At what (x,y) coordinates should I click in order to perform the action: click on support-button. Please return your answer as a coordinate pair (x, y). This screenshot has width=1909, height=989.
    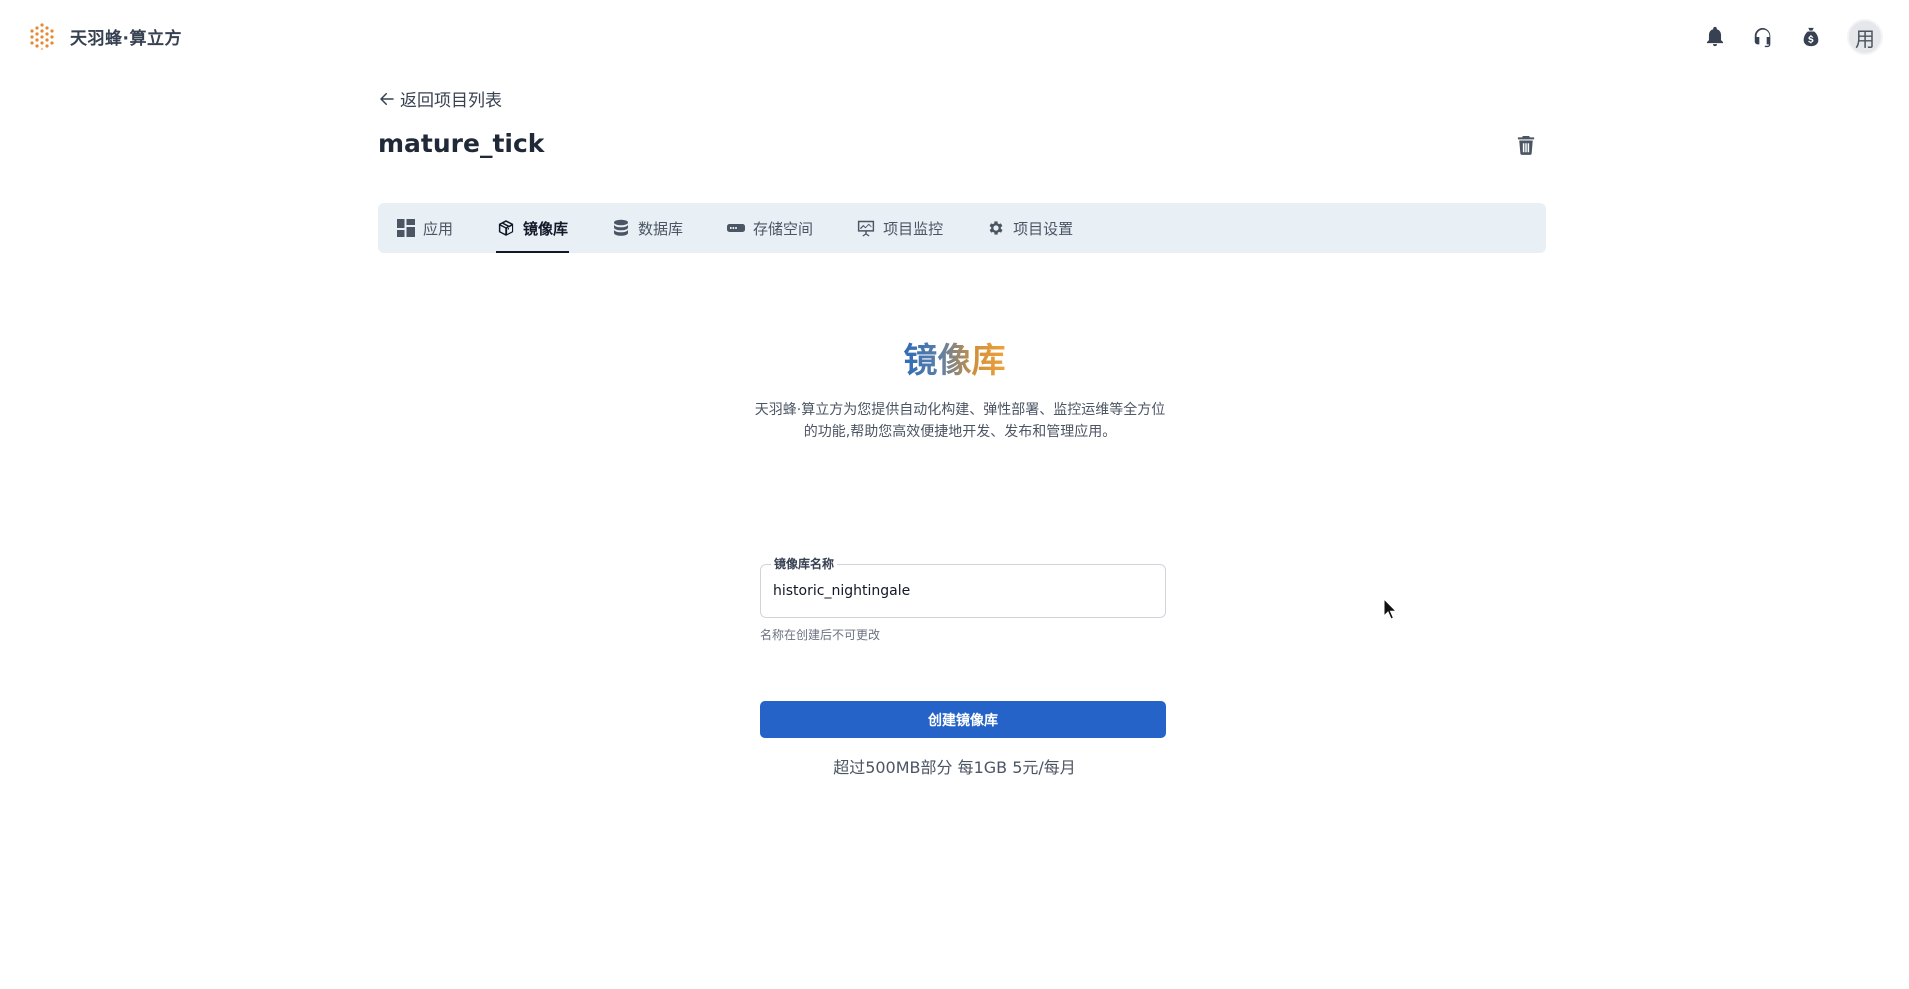
    Looking at the image, I should click on (1763, 37).